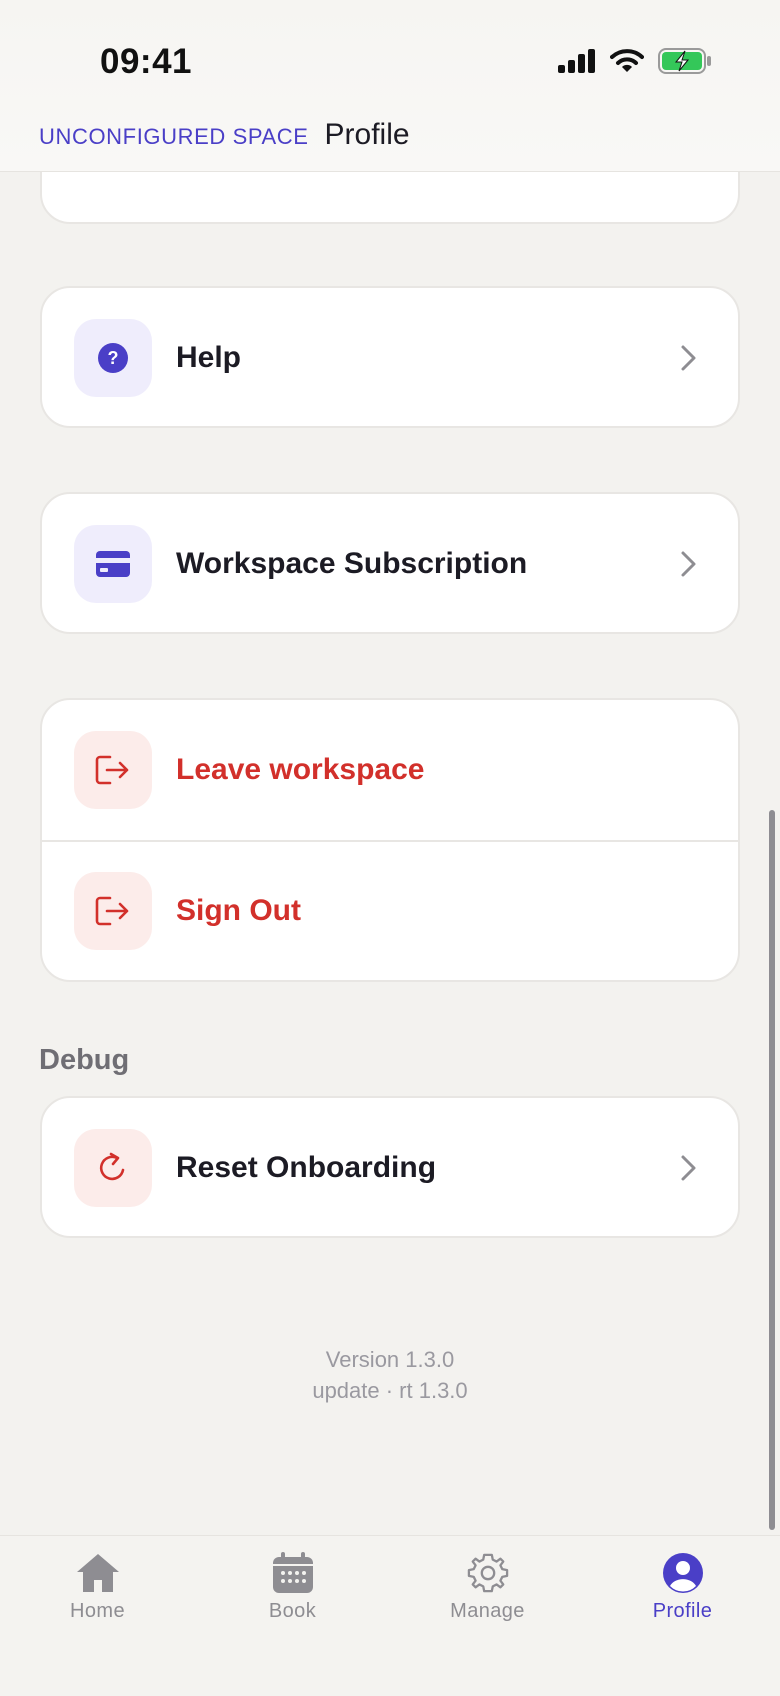 This screenshot has height=1696, width=780. I want to click on help-icon-tile: ?, so click(113, 358).